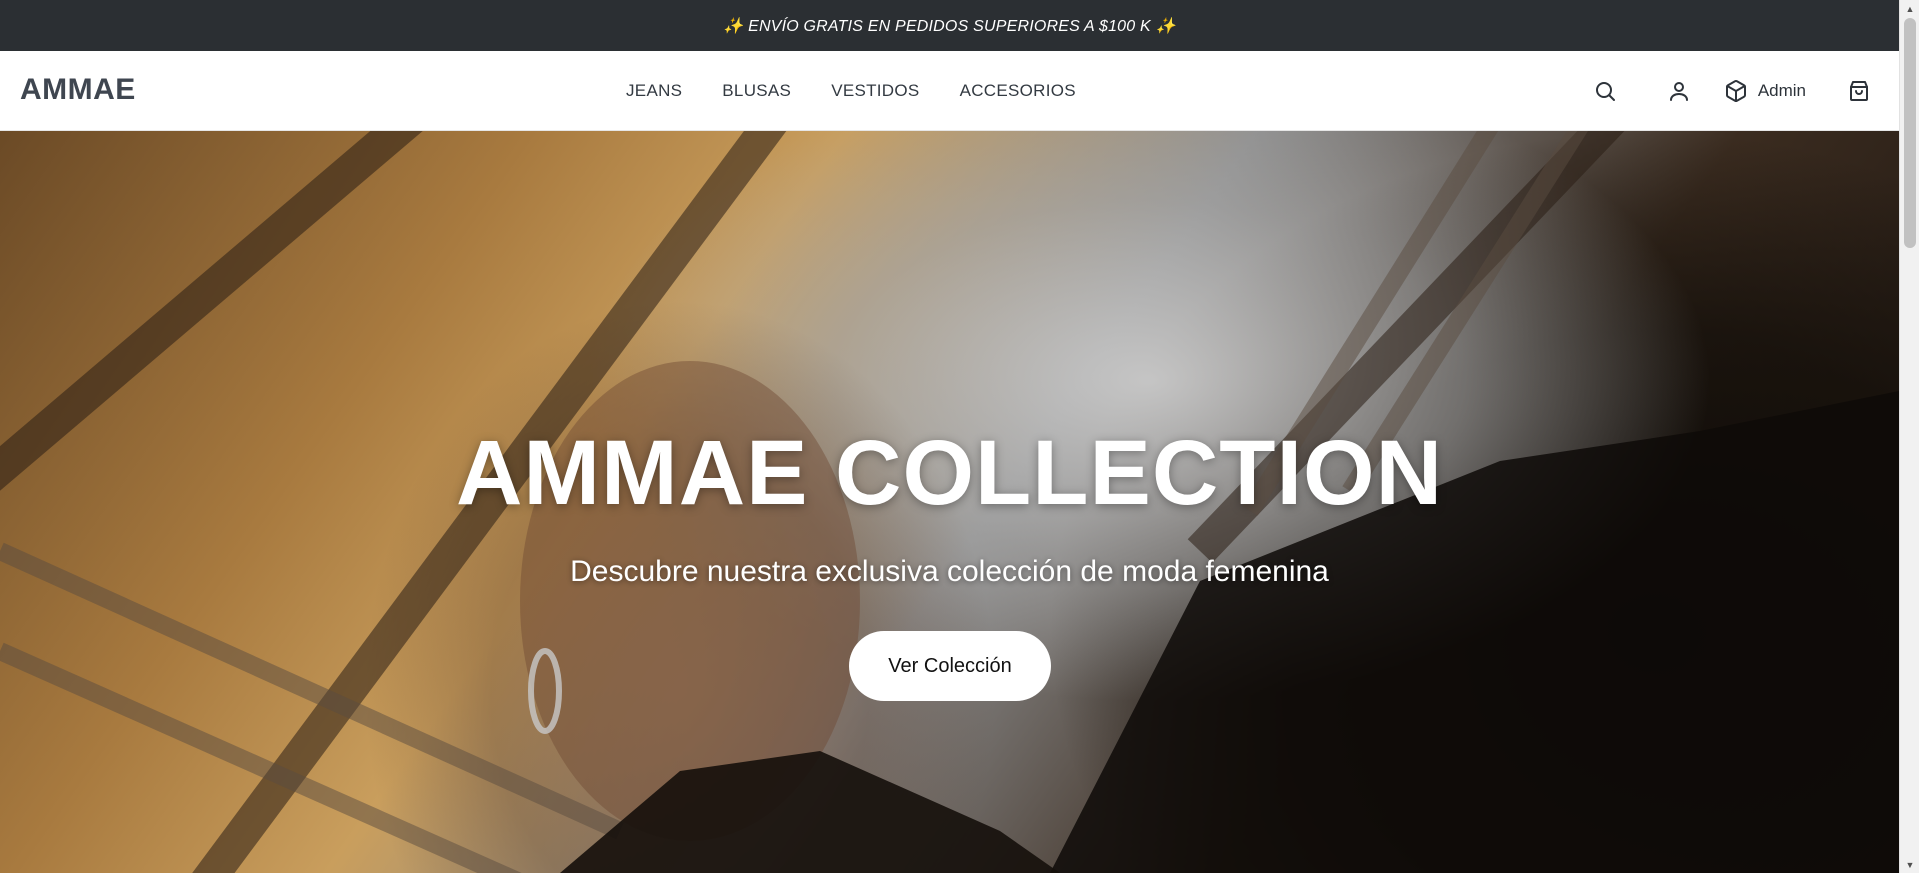 The height and width of the screenshot is (873, 1919). I want to click on scroll-up-arrow-icon: ▲, so click(1909, 8).